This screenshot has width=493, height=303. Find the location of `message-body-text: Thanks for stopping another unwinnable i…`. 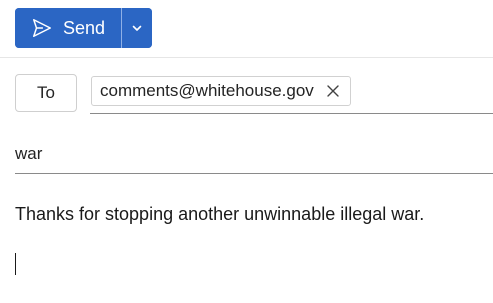

message-body-text: Thanks for stopping another unwinnable i… is located at coordinates (220, 214).